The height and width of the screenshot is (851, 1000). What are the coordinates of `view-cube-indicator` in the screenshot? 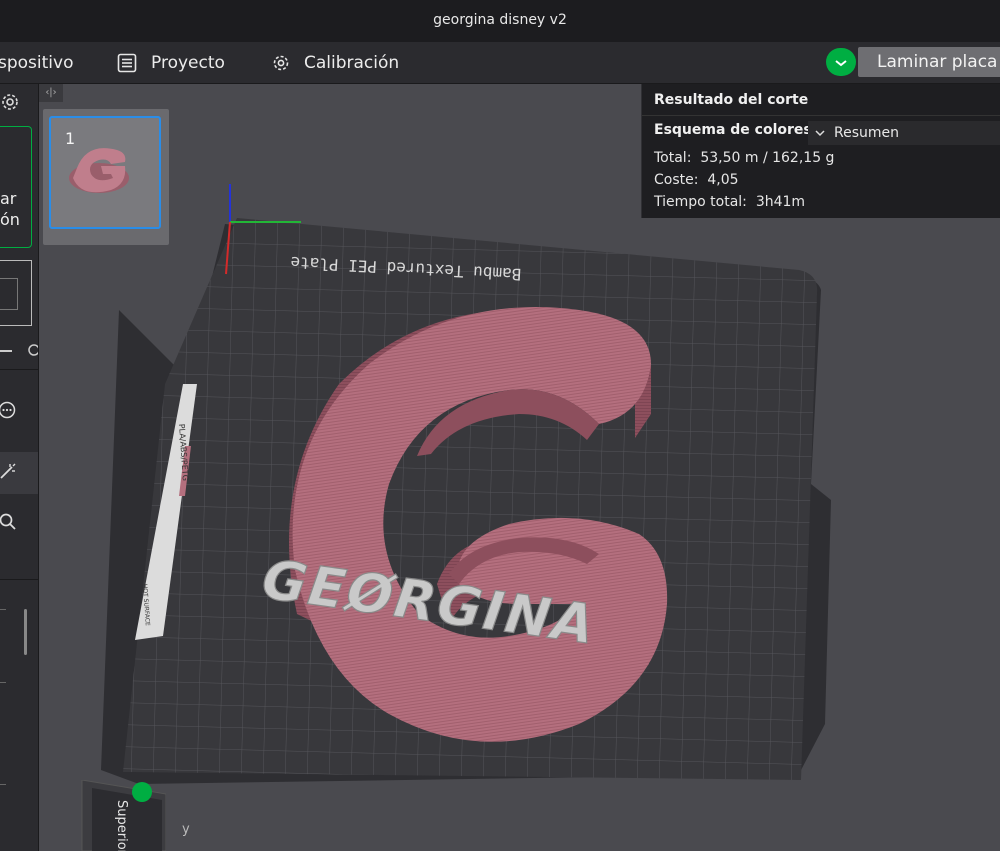 It's located at (142, 792).